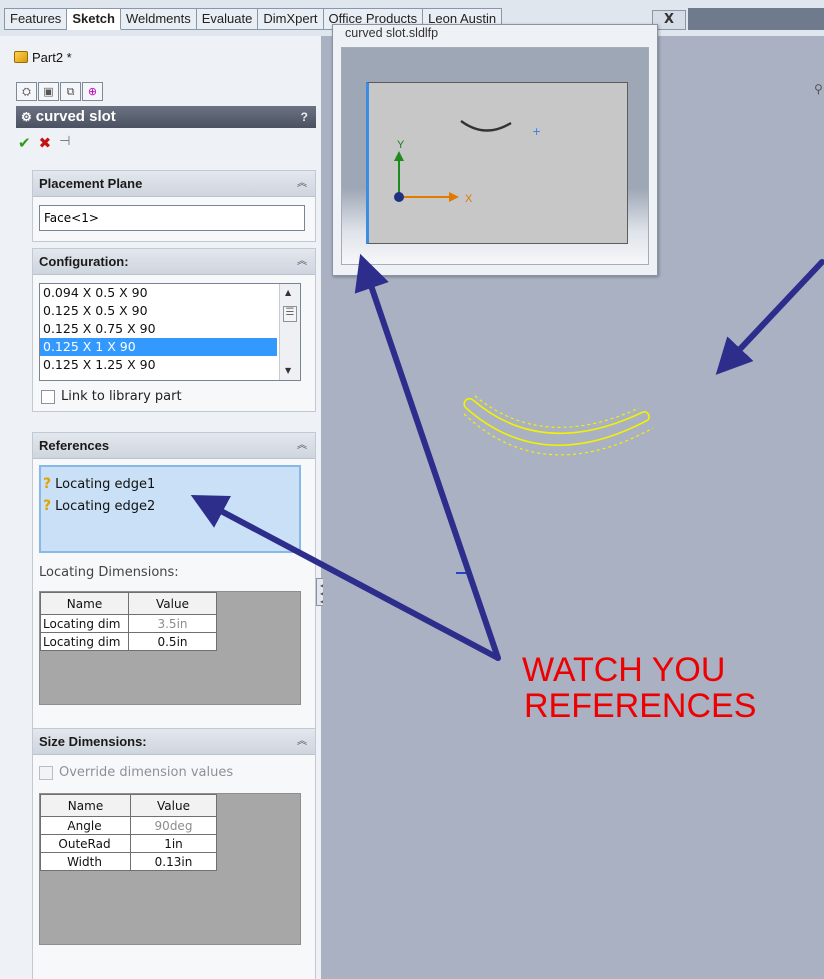  I want to click on dim-value-cell: 0.13in, so click(173, 861).